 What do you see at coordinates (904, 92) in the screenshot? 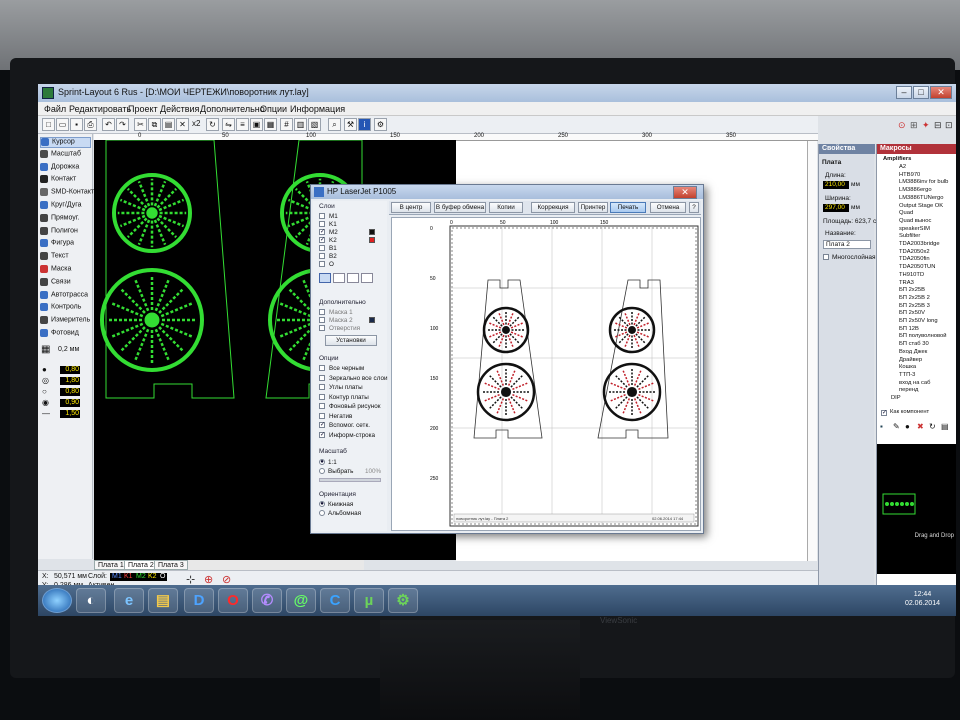
I see `minimize-button: –` at bounding box center [904, 92].